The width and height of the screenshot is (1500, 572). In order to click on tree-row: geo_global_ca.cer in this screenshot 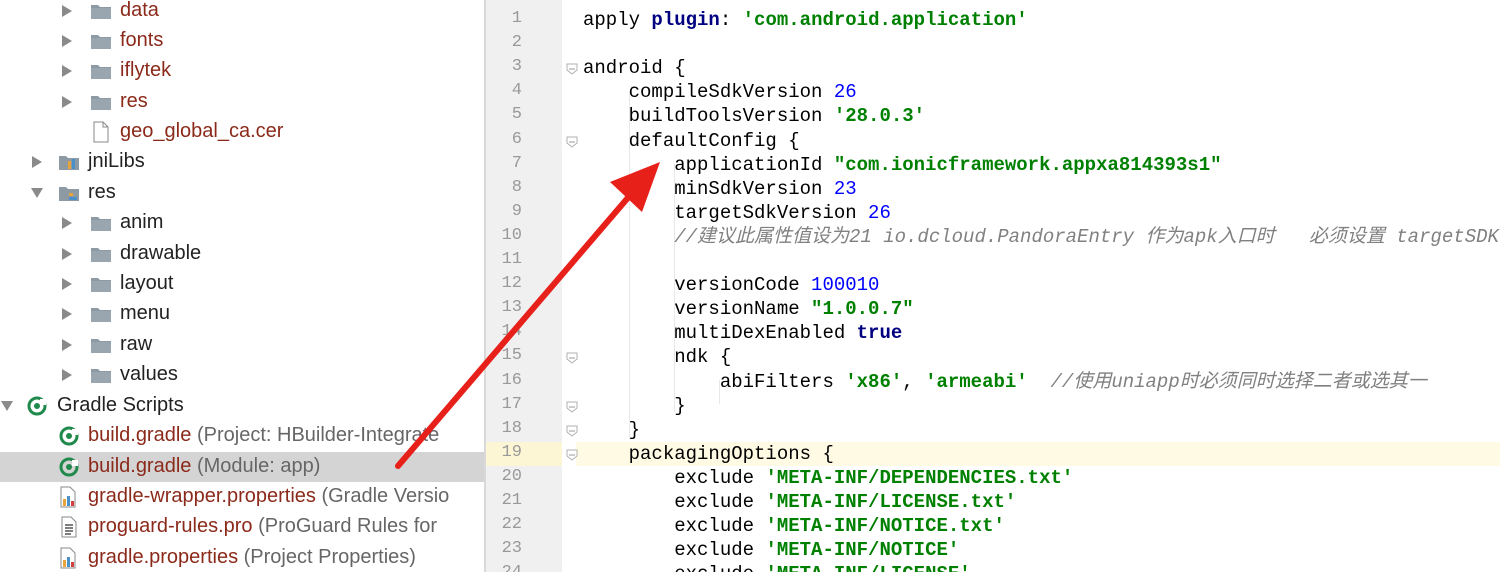, I will do `click(242, 132)`.